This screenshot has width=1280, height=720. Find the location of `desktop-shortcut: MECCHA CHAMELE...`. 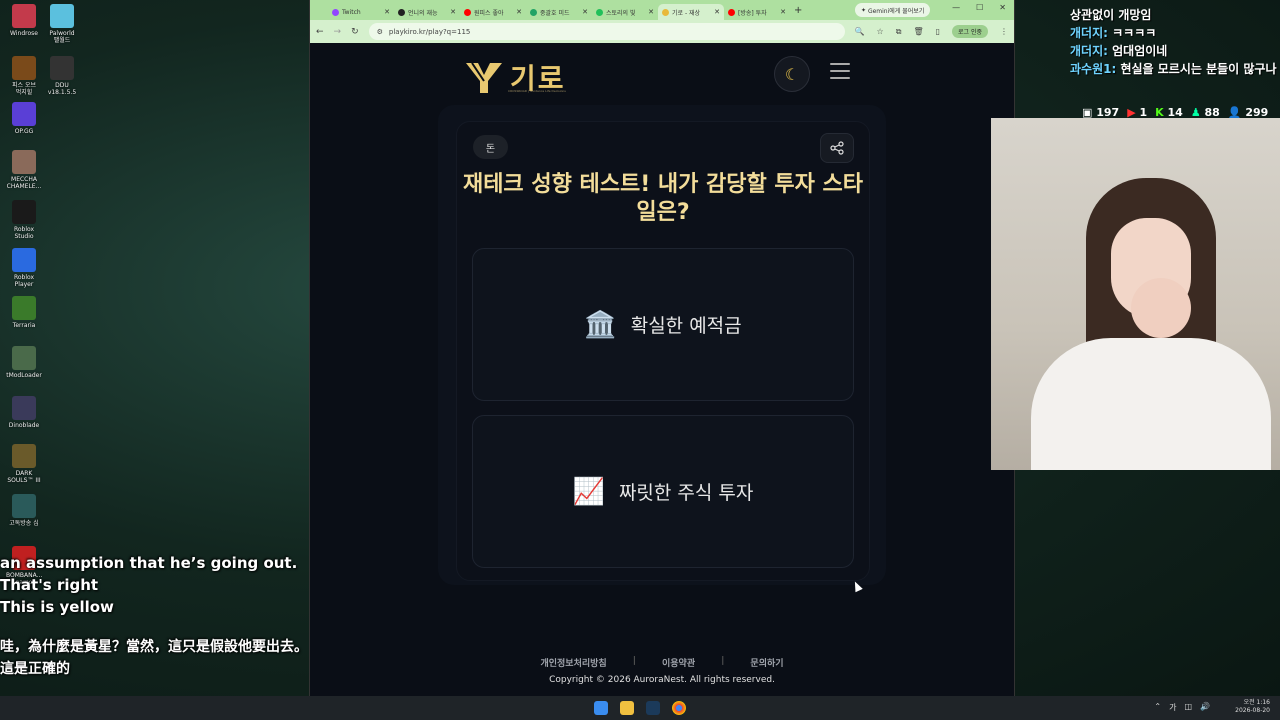

desktop-shortcut: MECCHA CHAMELE... is located at coordinates (24, 170).